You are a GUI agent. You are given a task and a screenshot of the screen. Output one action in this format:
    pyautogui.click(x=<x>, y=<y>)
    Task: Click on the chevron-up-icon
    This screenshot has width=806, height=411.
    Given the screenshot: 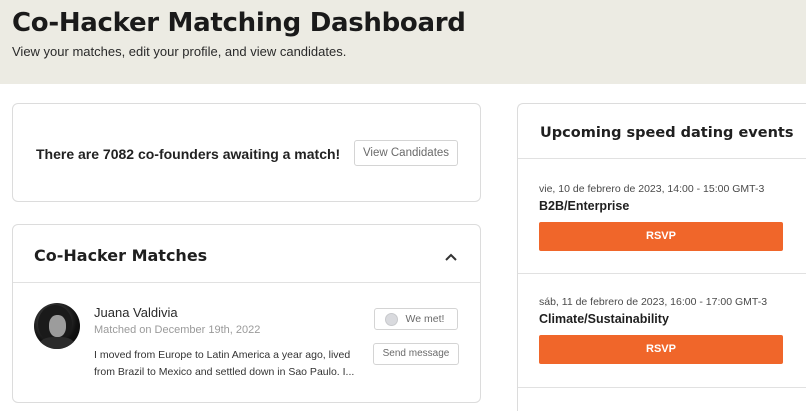 What is the action you would take?
    pyautogui.click(x=451, y=256)
    